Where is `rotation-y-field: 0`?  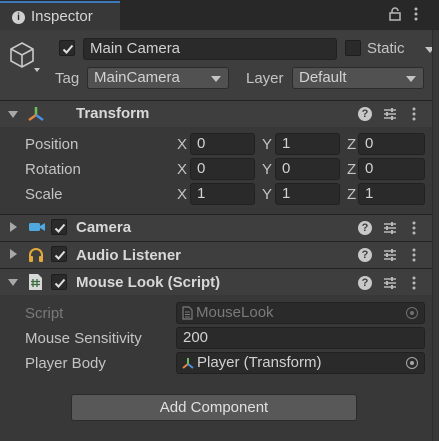 rotation-y-field: 0 is located at coordinates (307, 169).